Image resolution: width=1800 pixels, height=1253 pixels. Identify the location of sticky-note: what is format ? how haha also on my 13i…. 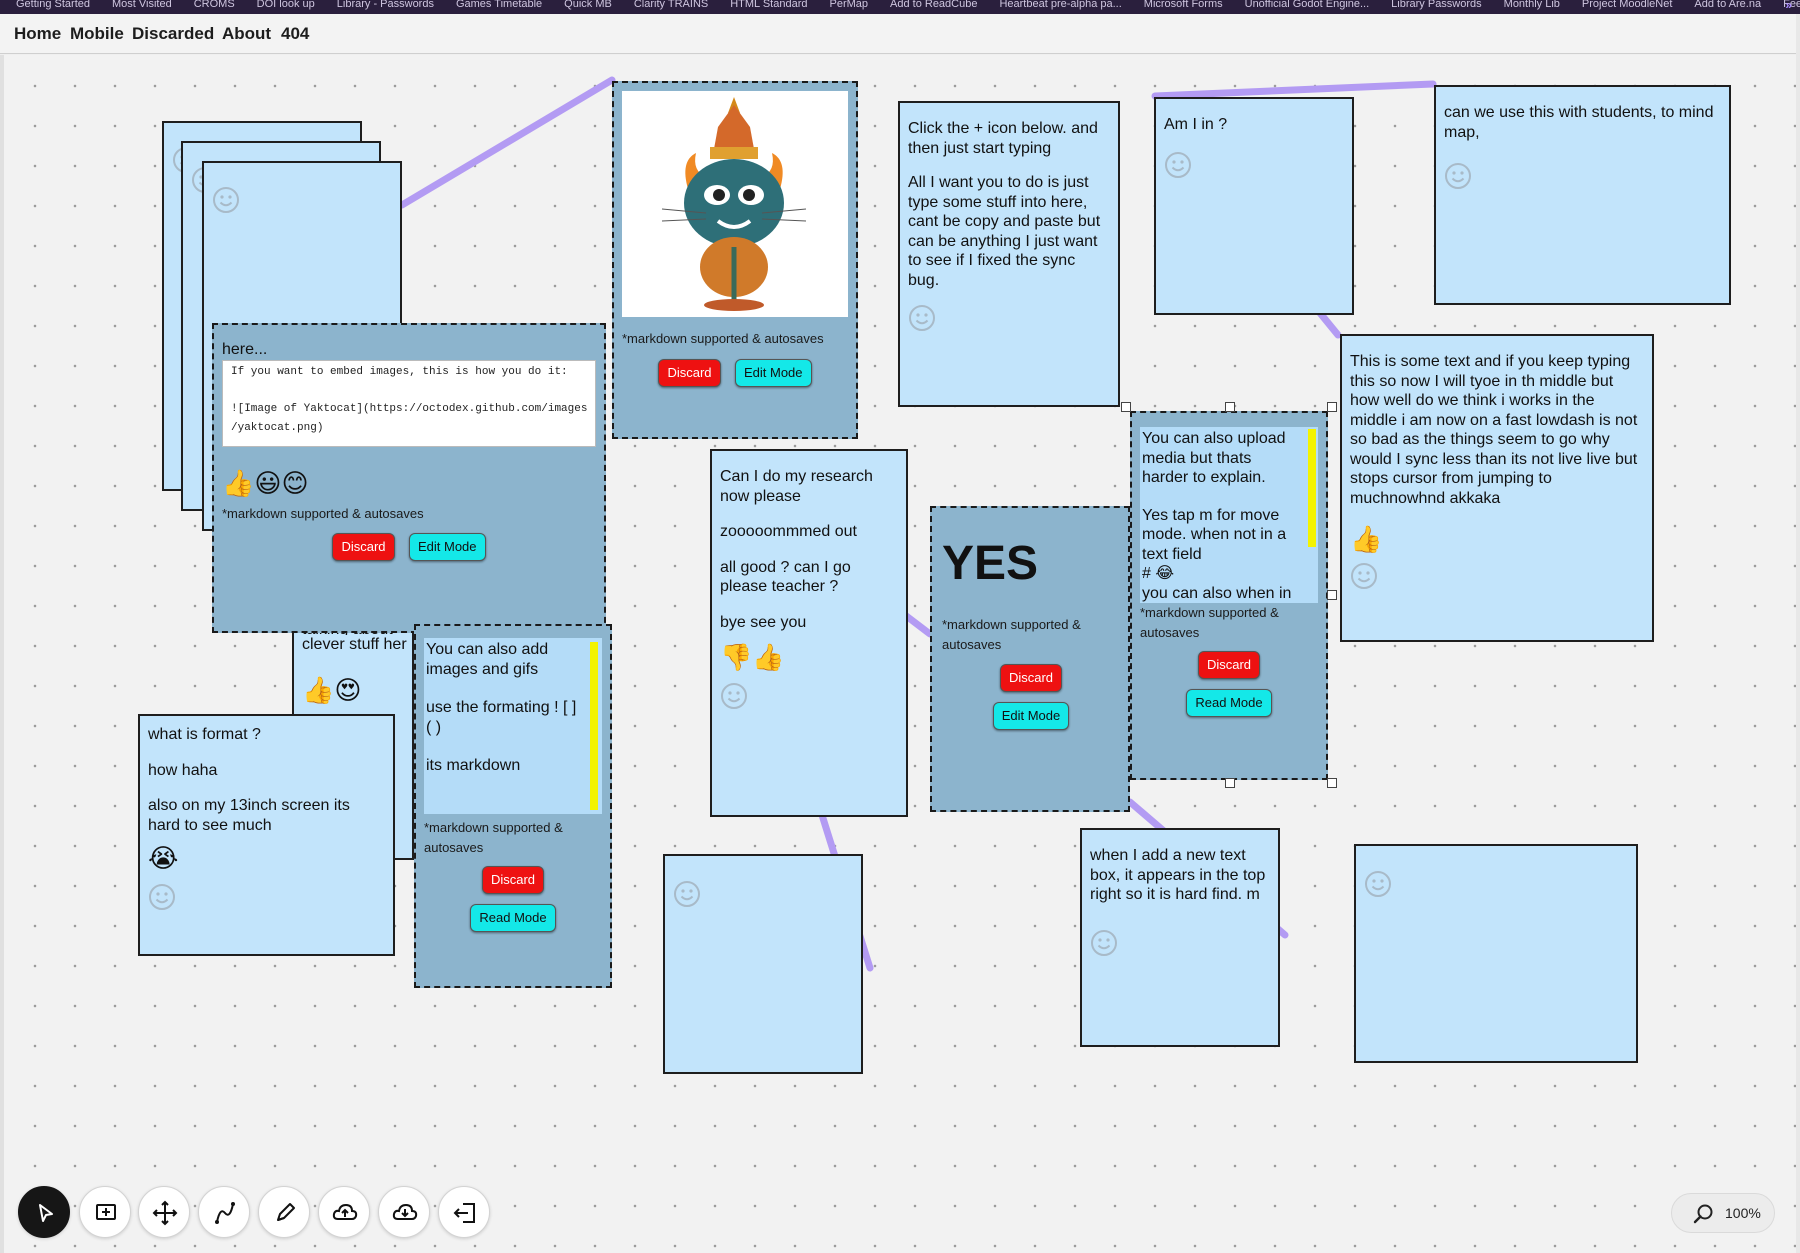
(266, 835).